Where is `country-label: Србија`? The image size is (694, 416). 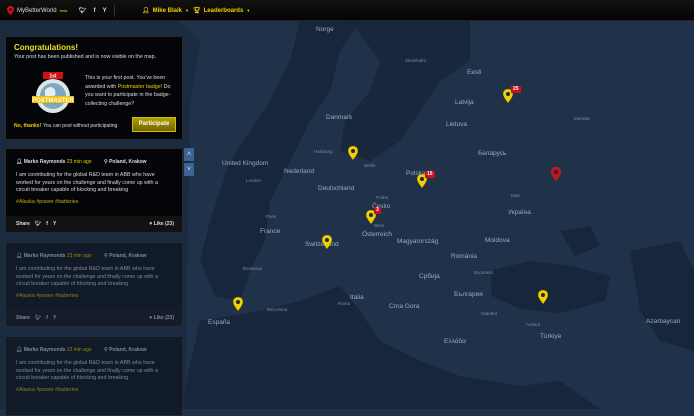
country-label: Србија is located at coordinates (429, 276).